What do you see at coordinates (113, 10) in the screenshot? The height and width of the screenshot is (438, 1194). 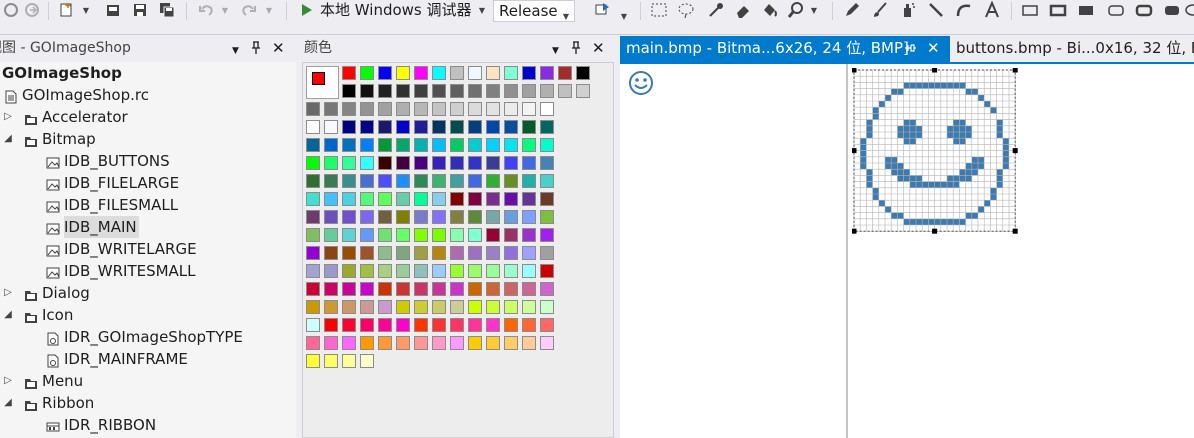 I see `open-folder-icon` at bounding box center [113, 10].